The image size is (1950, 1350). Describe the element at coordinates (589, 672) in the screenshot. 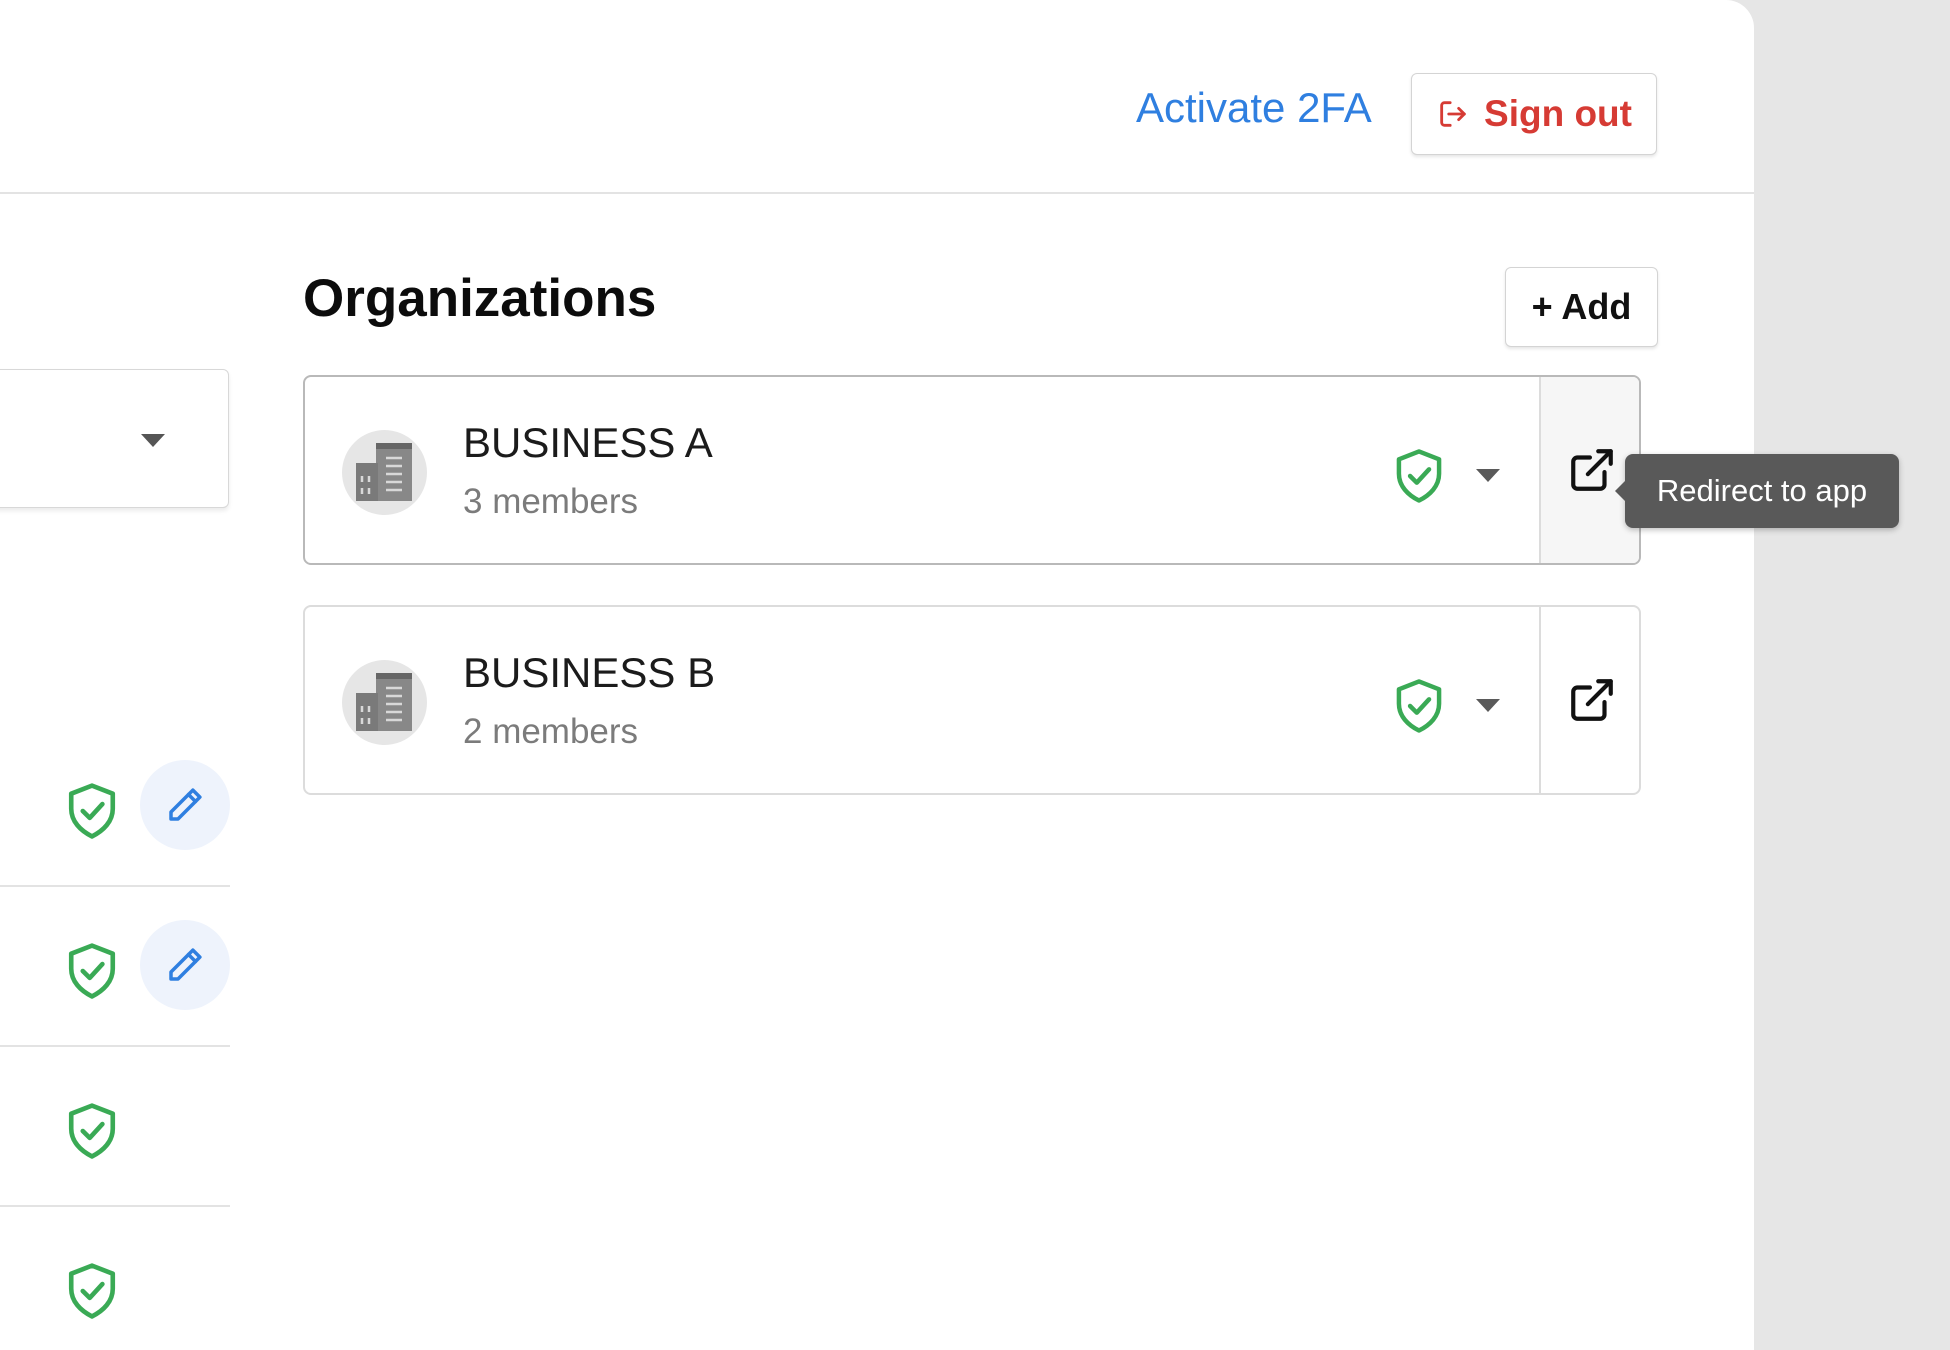

I see `organization-name: BUSINESS B` at that location.